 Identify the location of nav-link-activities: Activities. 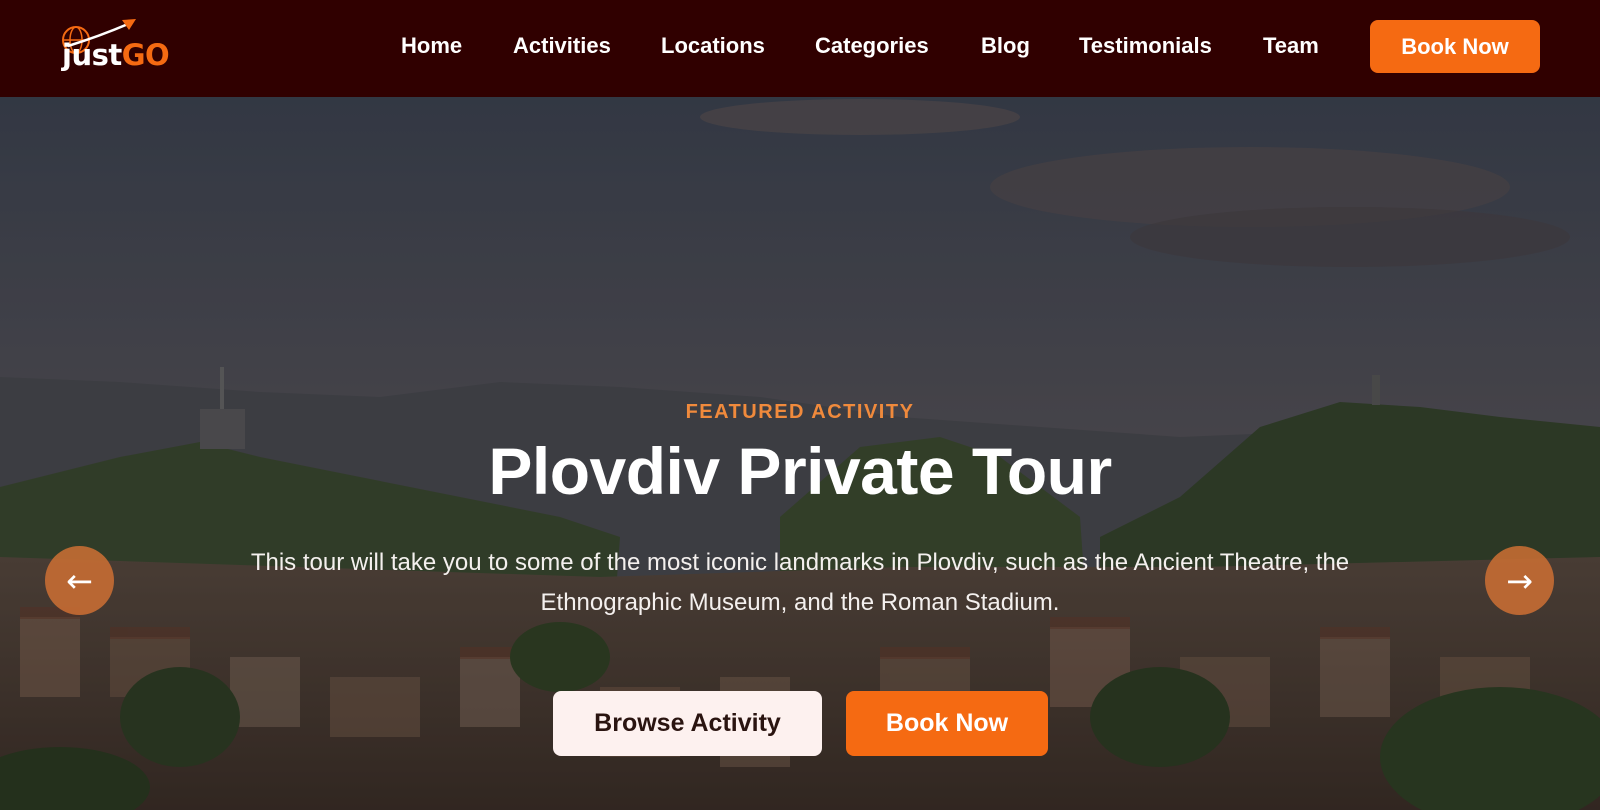
(562, 46).